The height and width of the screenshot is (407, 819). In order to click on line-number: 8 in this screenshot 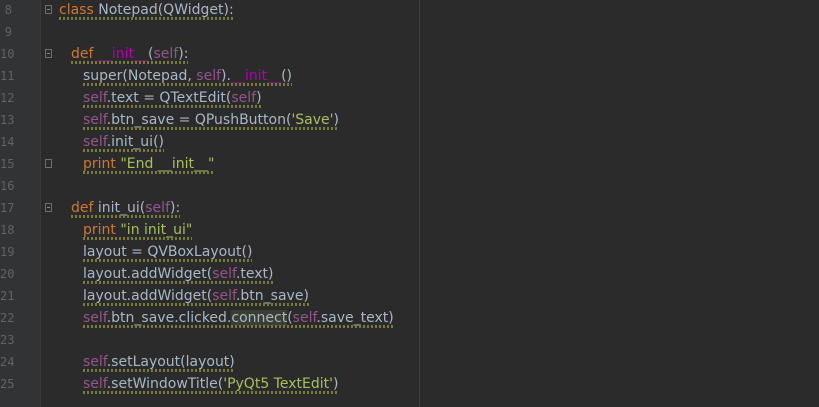, I will do `click(8, 10)`.